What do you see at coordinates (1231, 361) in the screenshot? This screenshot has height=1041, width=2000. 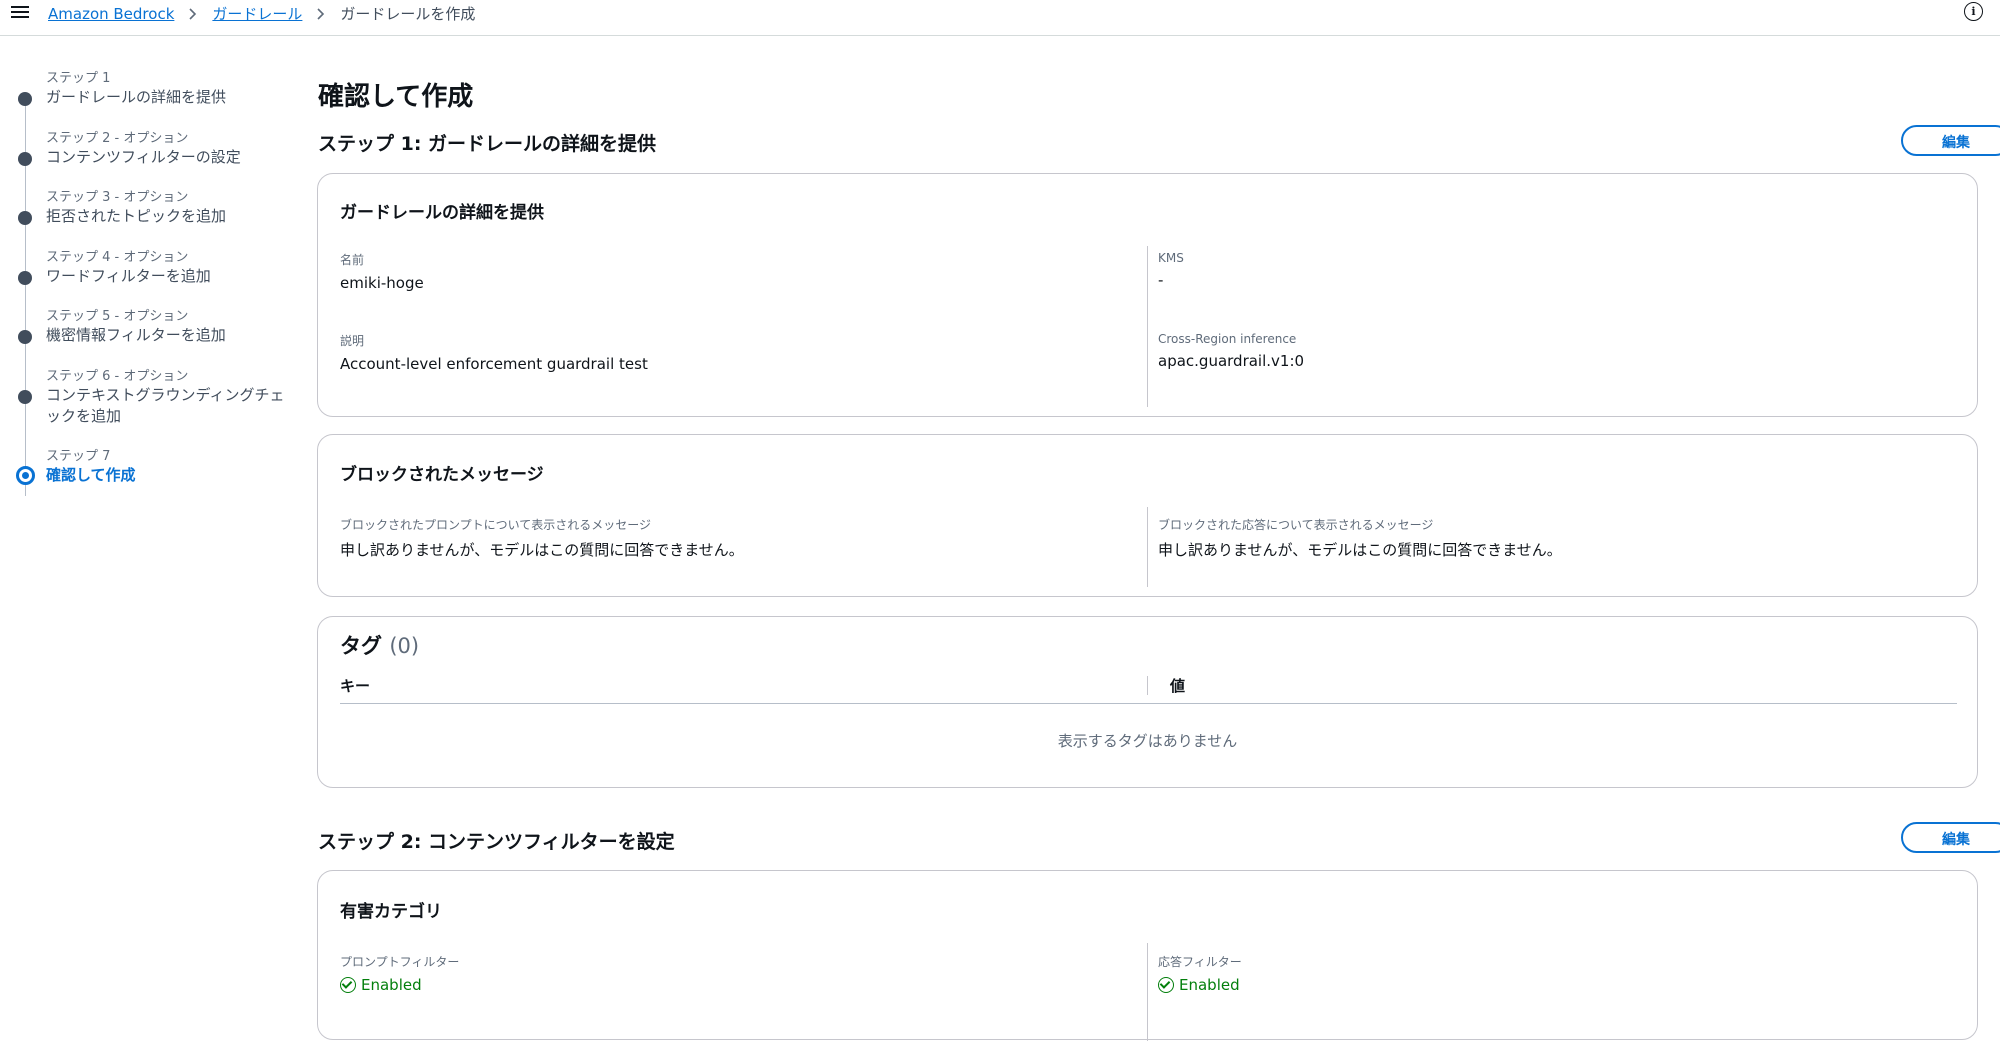 I see `field-value: apac.guardrail.v1:0` at bounding box center [1231, 361].